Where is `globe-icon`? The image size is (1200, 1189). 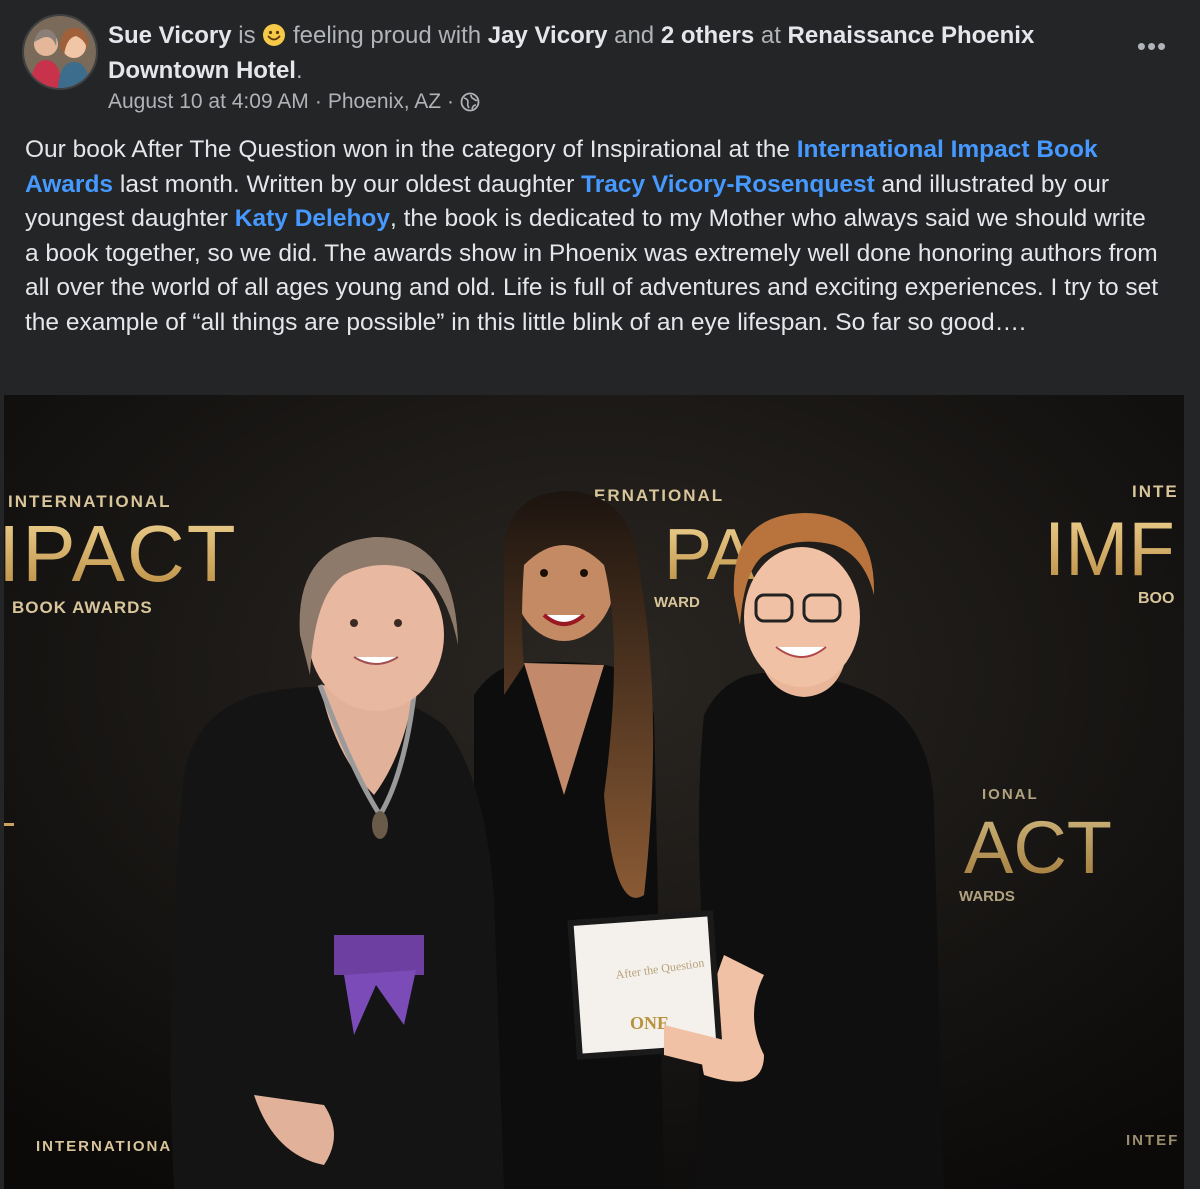 globe-icon is located at coordinates (470, 102).